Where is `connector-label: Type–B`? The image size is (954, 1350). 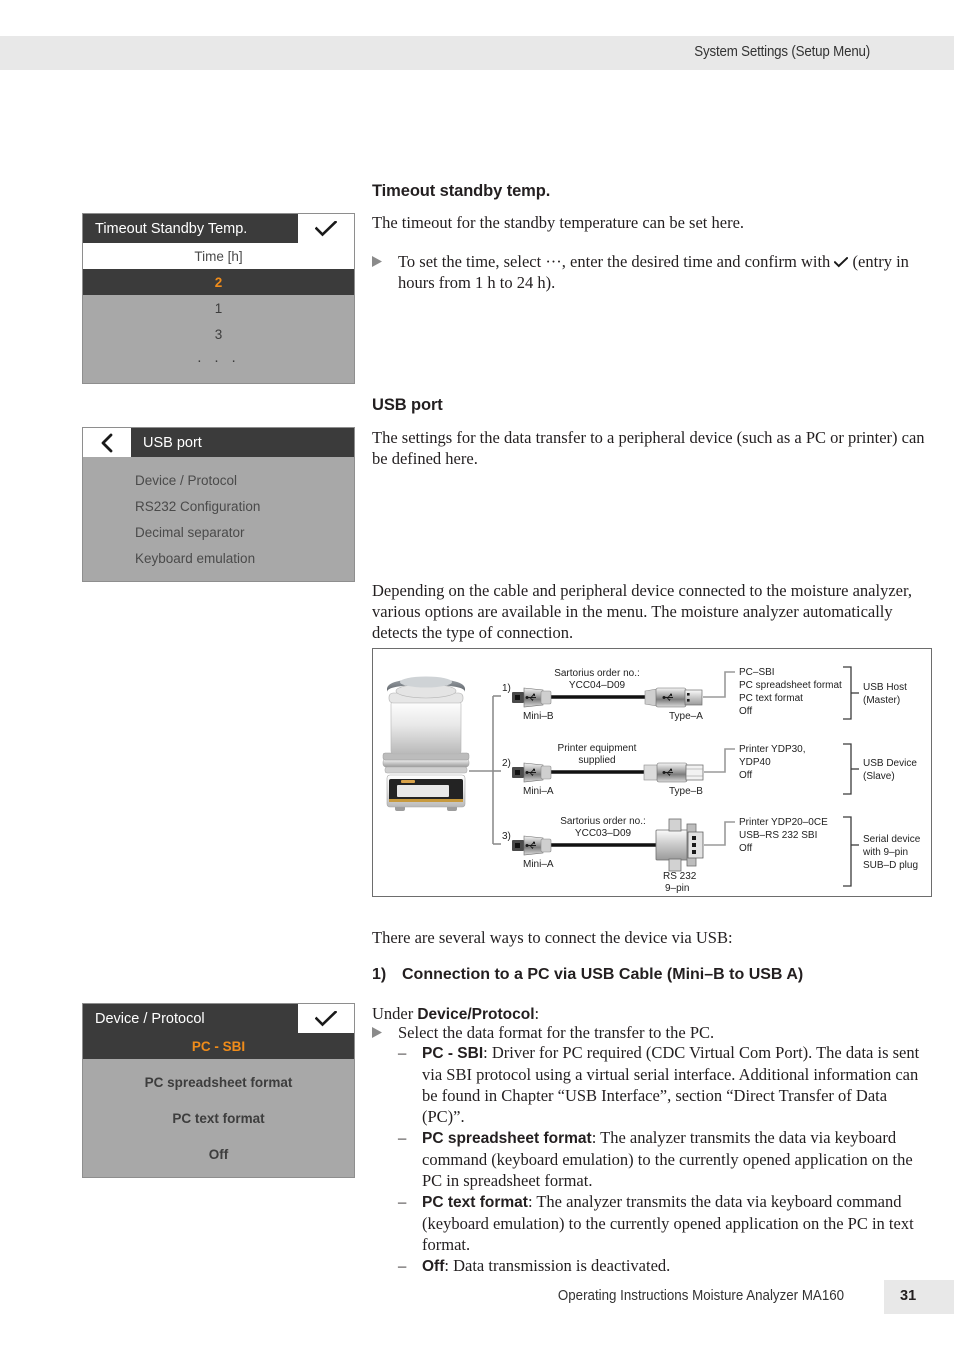
connector-label: Type–B is located at coordinates (686, 791).